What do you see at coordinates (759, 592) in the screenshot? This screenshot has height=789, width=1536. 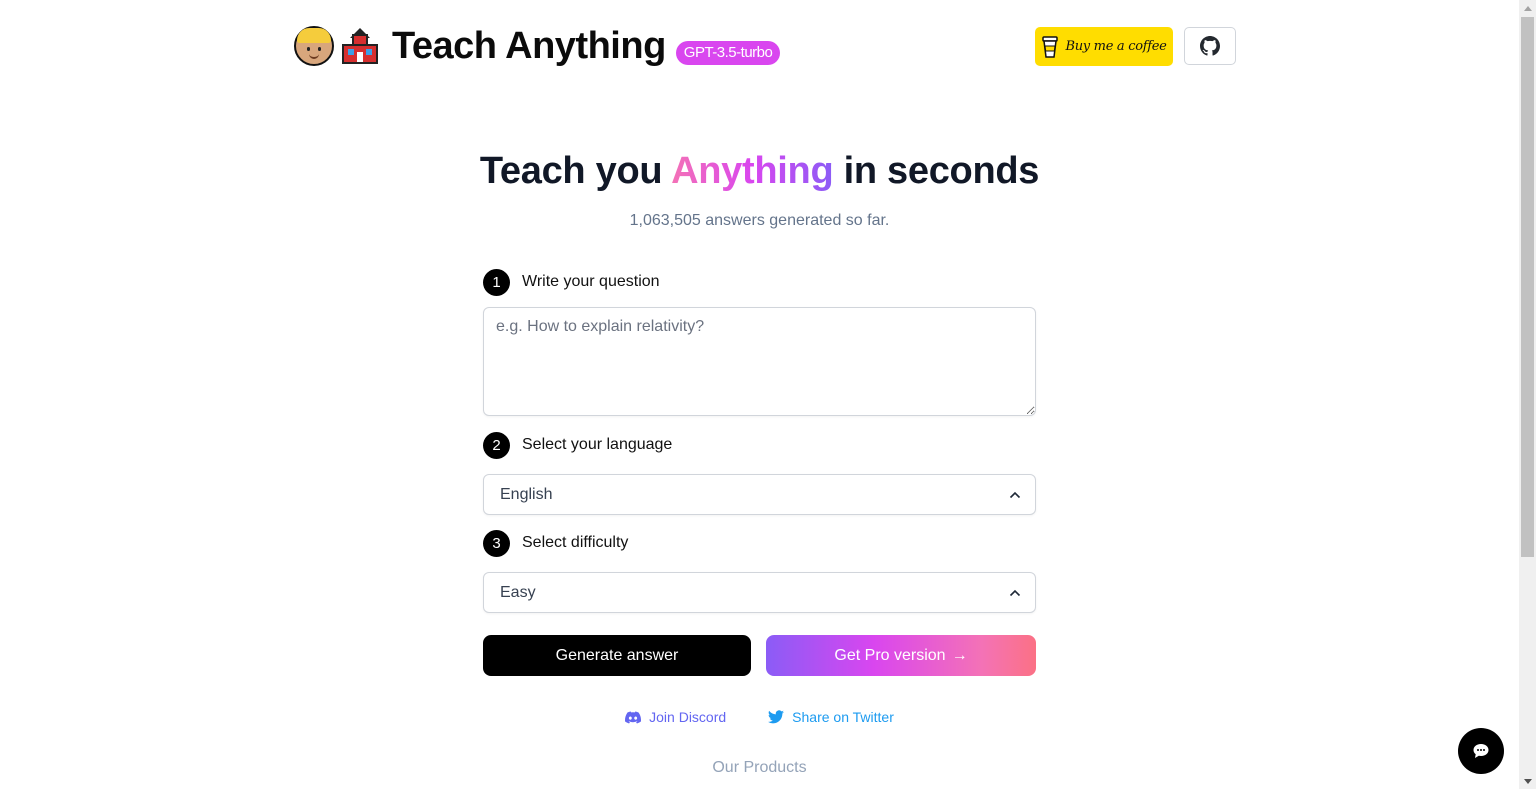 I see `difficulty-select: Easy` at bounding box center [759, 592].